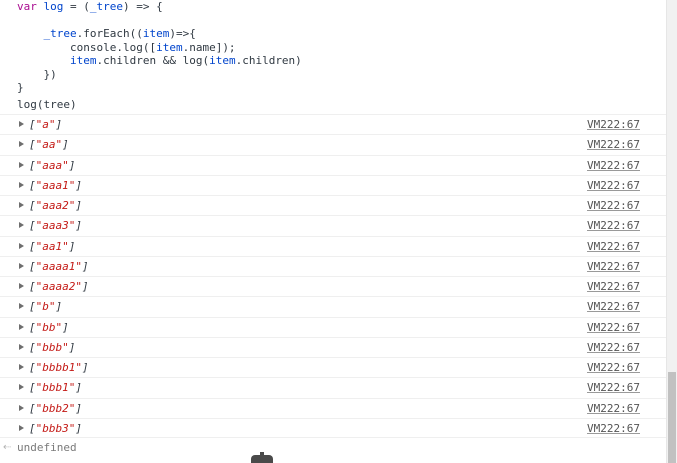  What do you see at coordinates (47, 447) in the screenshot?
I see `result-value: undefined` at bounding box center [47, 447].